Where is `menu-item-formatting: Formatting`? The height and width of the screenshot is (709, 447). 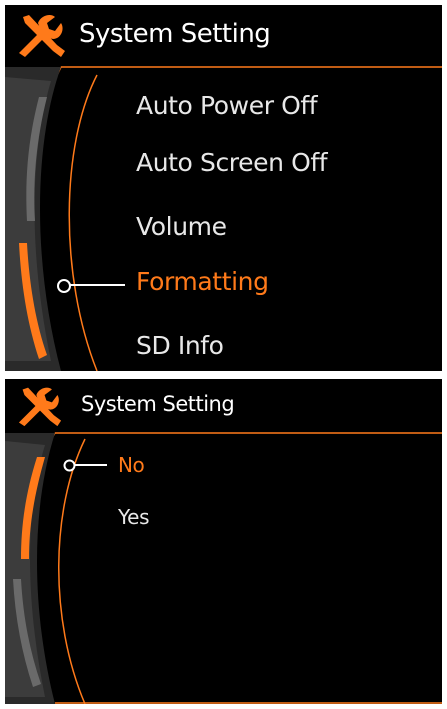 menu-item-formatting: Formatting is located at coordinates (202, 281).